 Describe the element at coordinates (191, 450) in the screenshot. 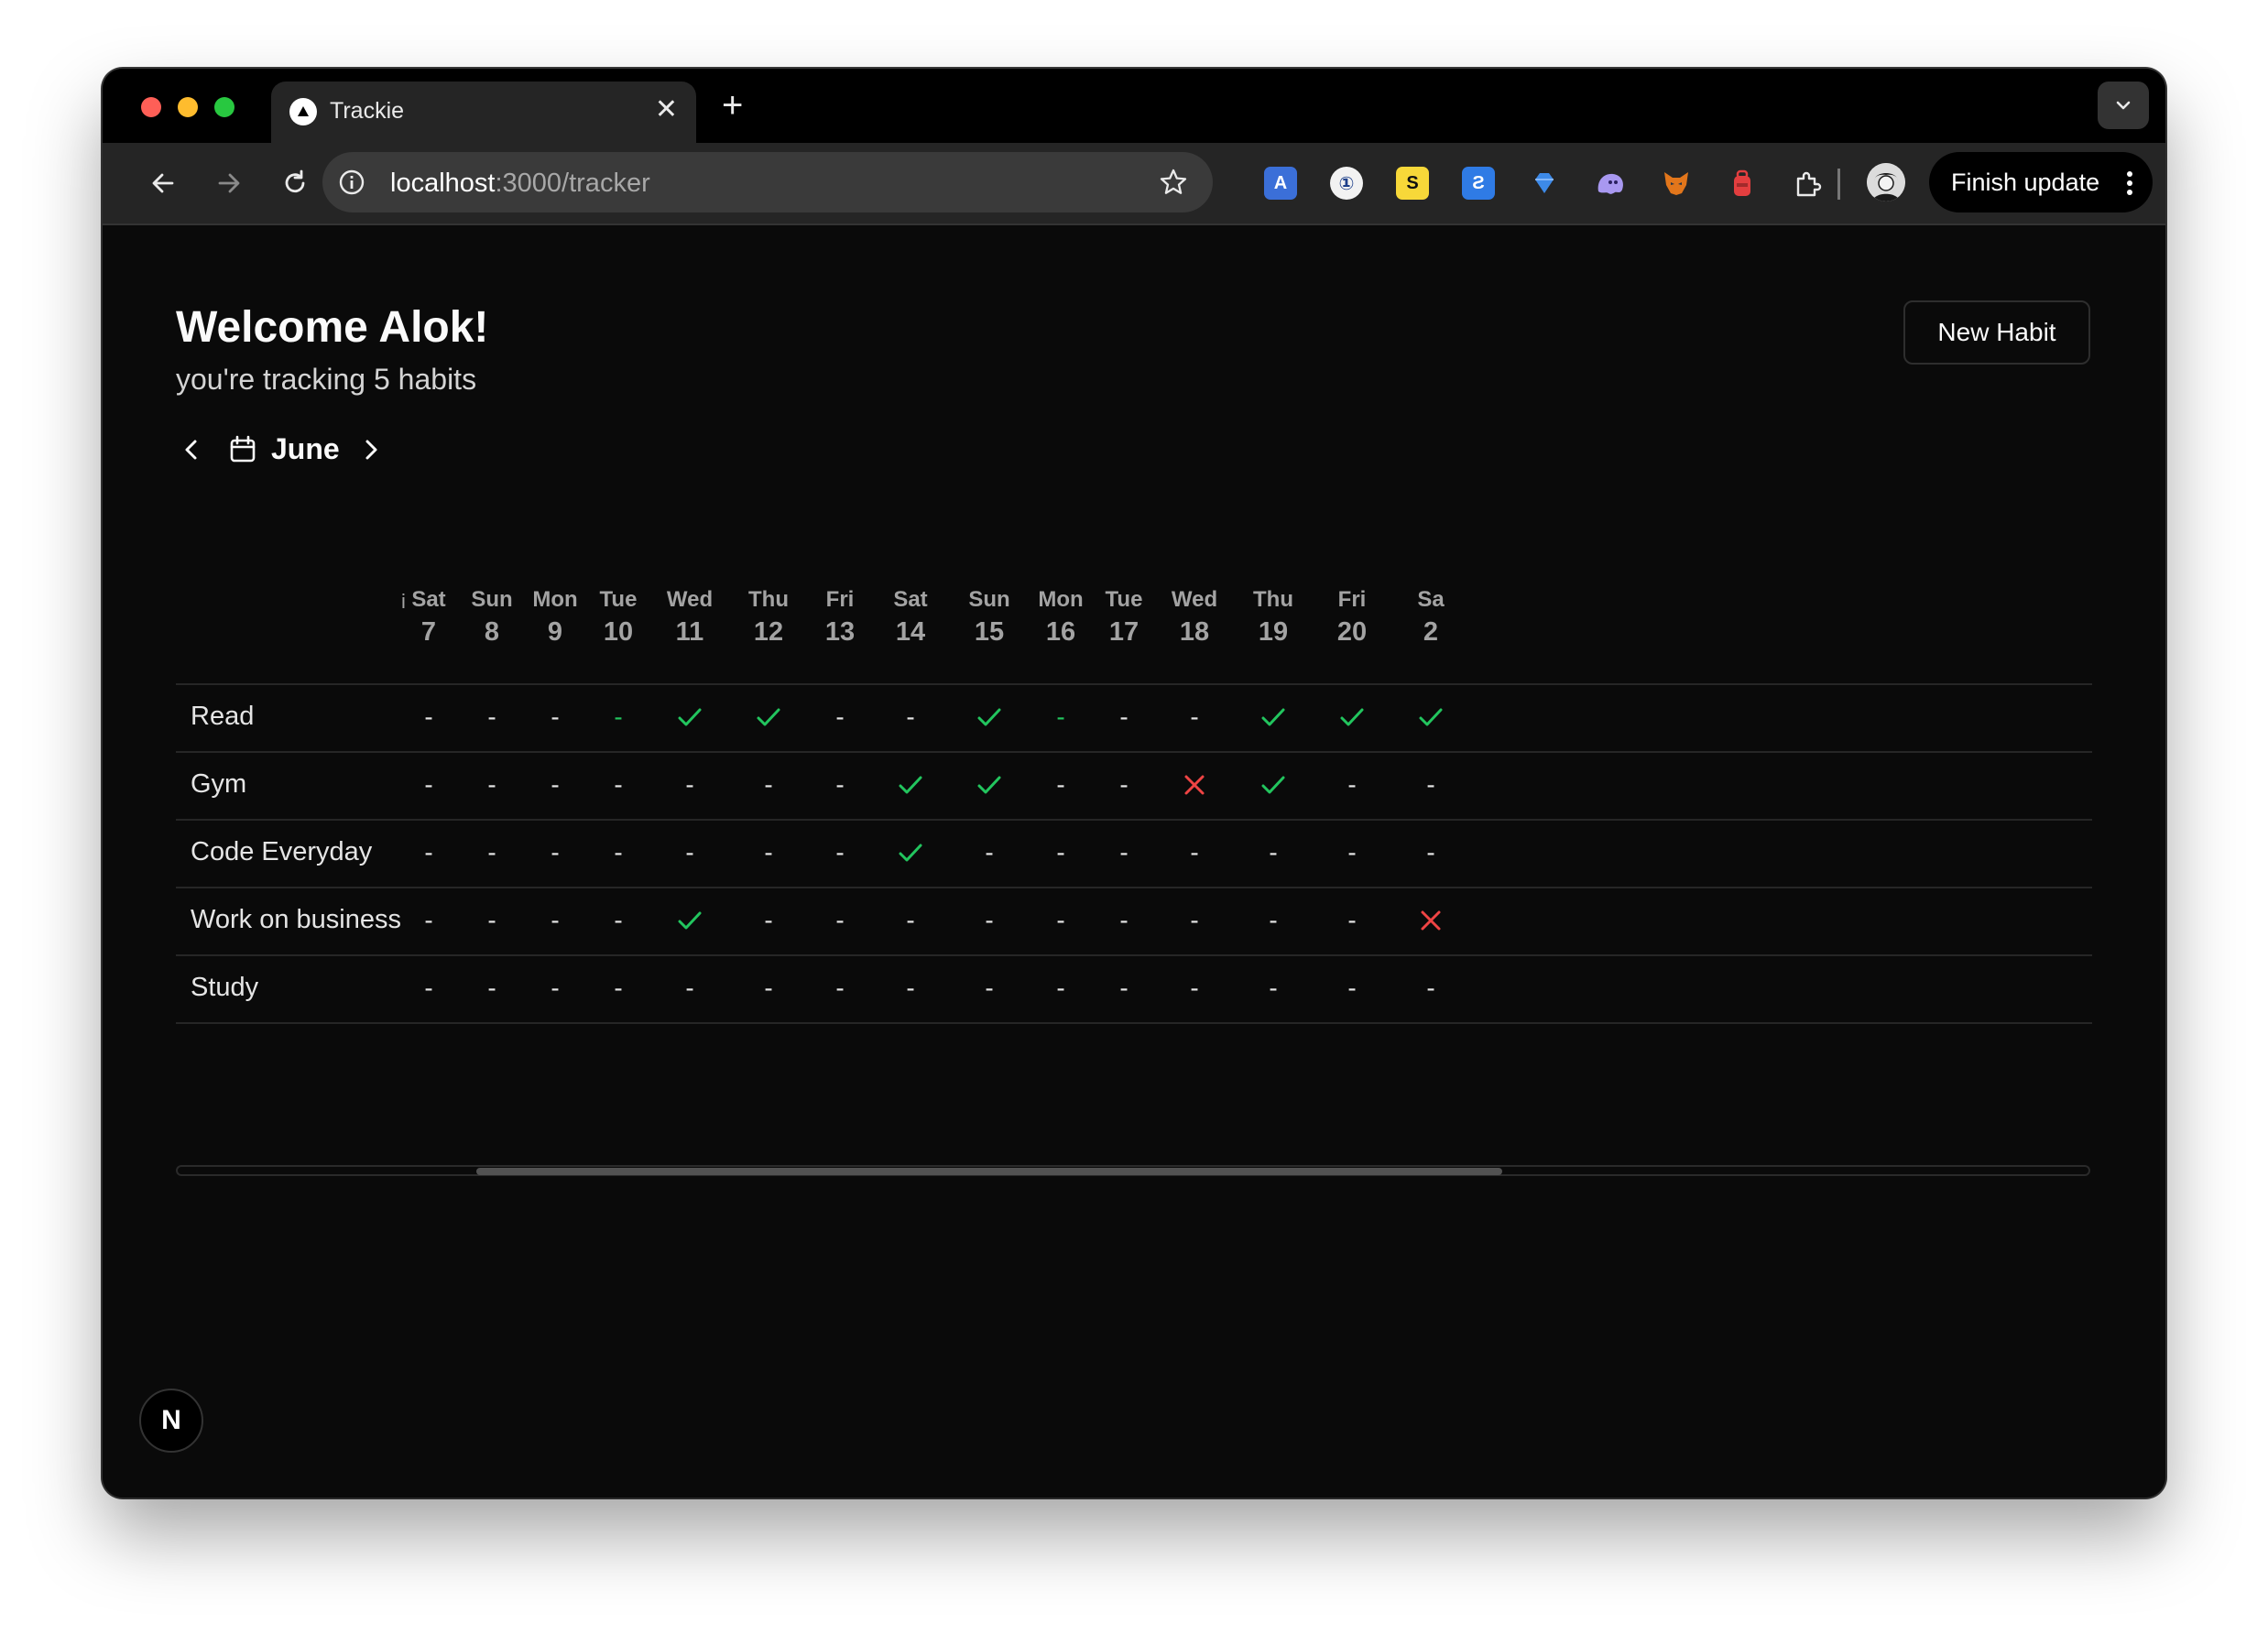

I see `chevron-left-icon` at that location.